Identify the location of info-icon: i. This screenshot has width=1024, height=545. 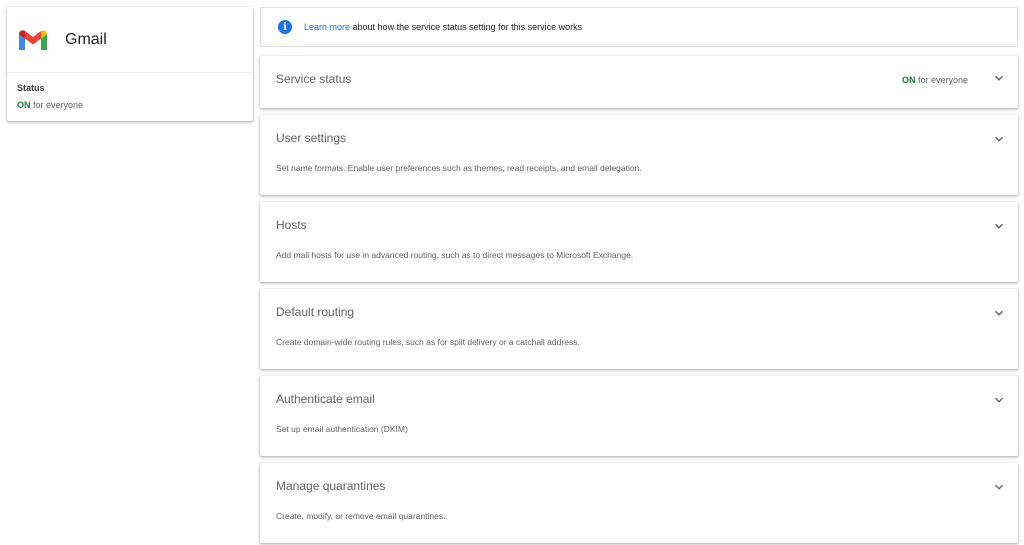
(285, 27).